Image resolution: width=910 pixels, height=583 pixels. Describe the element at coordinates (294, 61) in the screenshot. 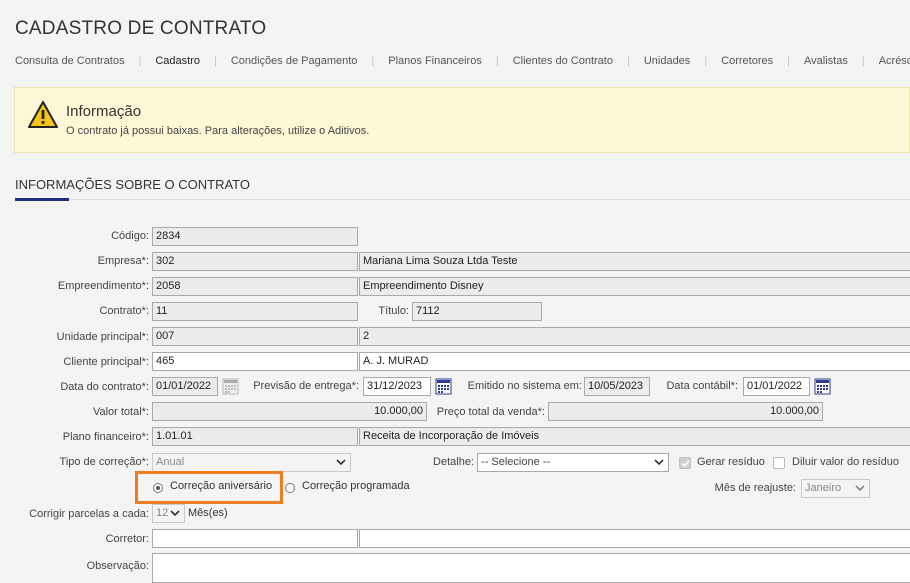

I see `tab-condicoes-pagamento: Condições de Pagamento` at that location.